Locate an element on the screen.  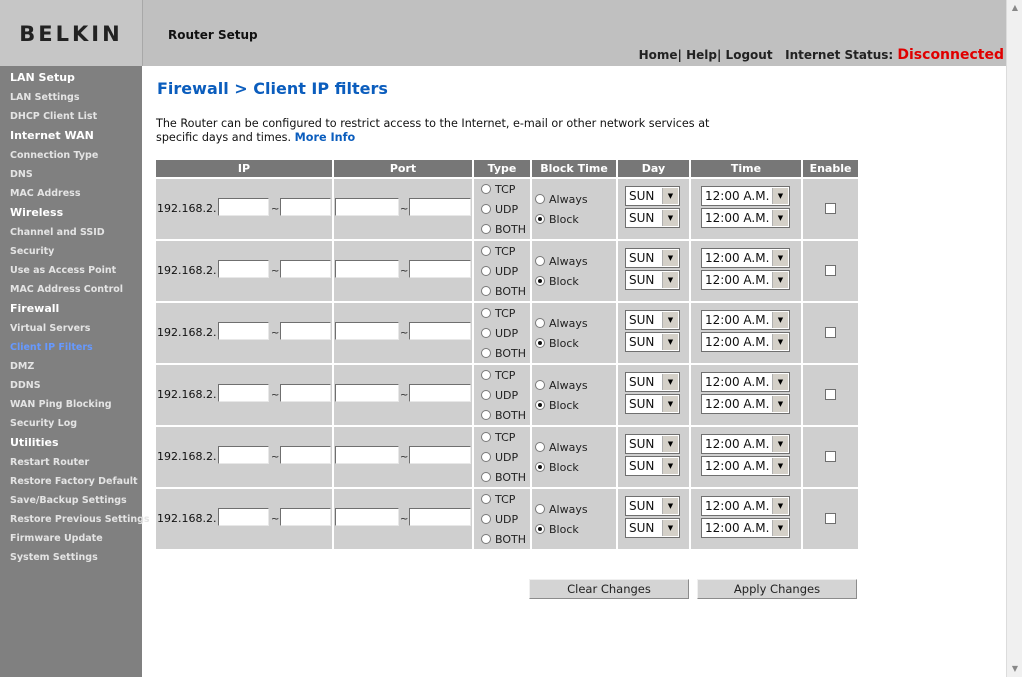
sidebar-item-ddns: DDNS is located at coordinates (25, 385).